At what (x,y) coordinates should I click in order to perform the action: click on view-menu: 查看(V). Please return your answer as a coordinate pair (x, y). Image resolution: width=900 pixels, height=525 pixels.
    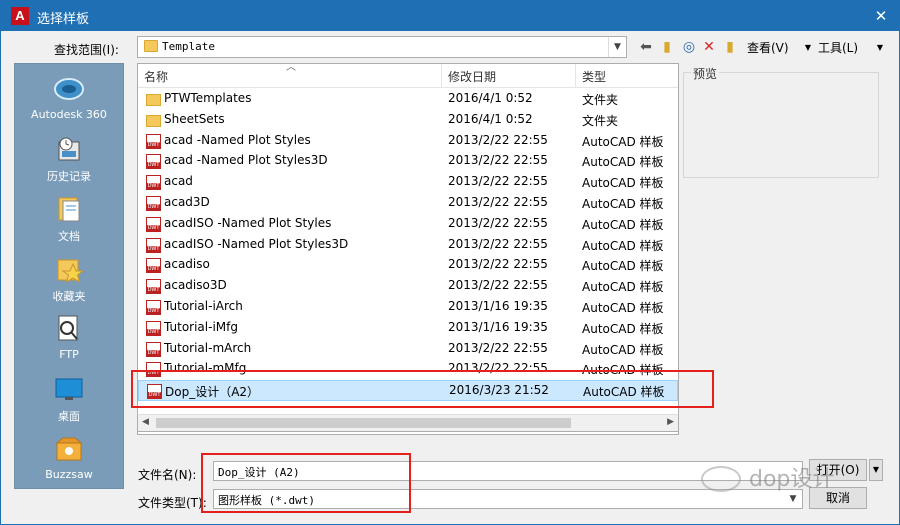
    Looking at the image, I should click on (768, 47).